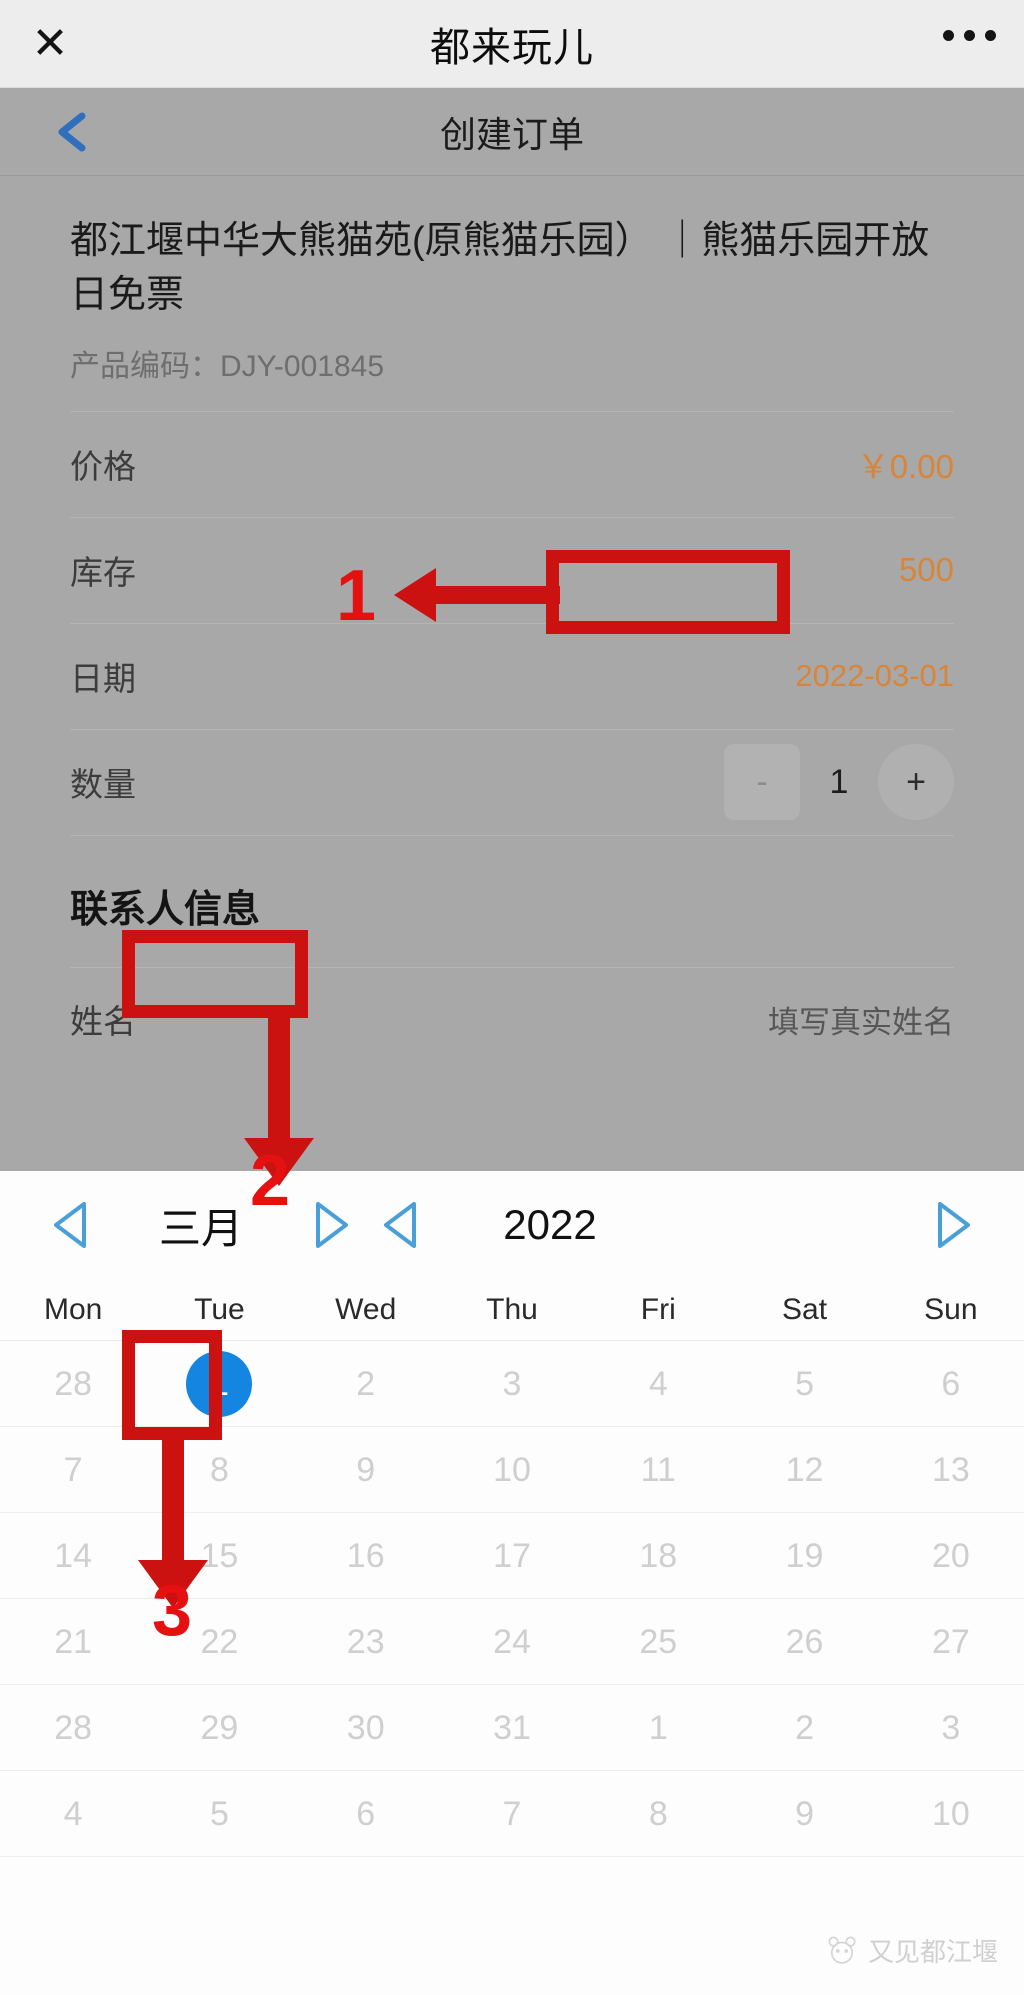 This screenshot has width=1024, height=1995. Describe the element at coordinates (201, 1225) in the screenshot. I see `calendar-month: 三月` at that location.